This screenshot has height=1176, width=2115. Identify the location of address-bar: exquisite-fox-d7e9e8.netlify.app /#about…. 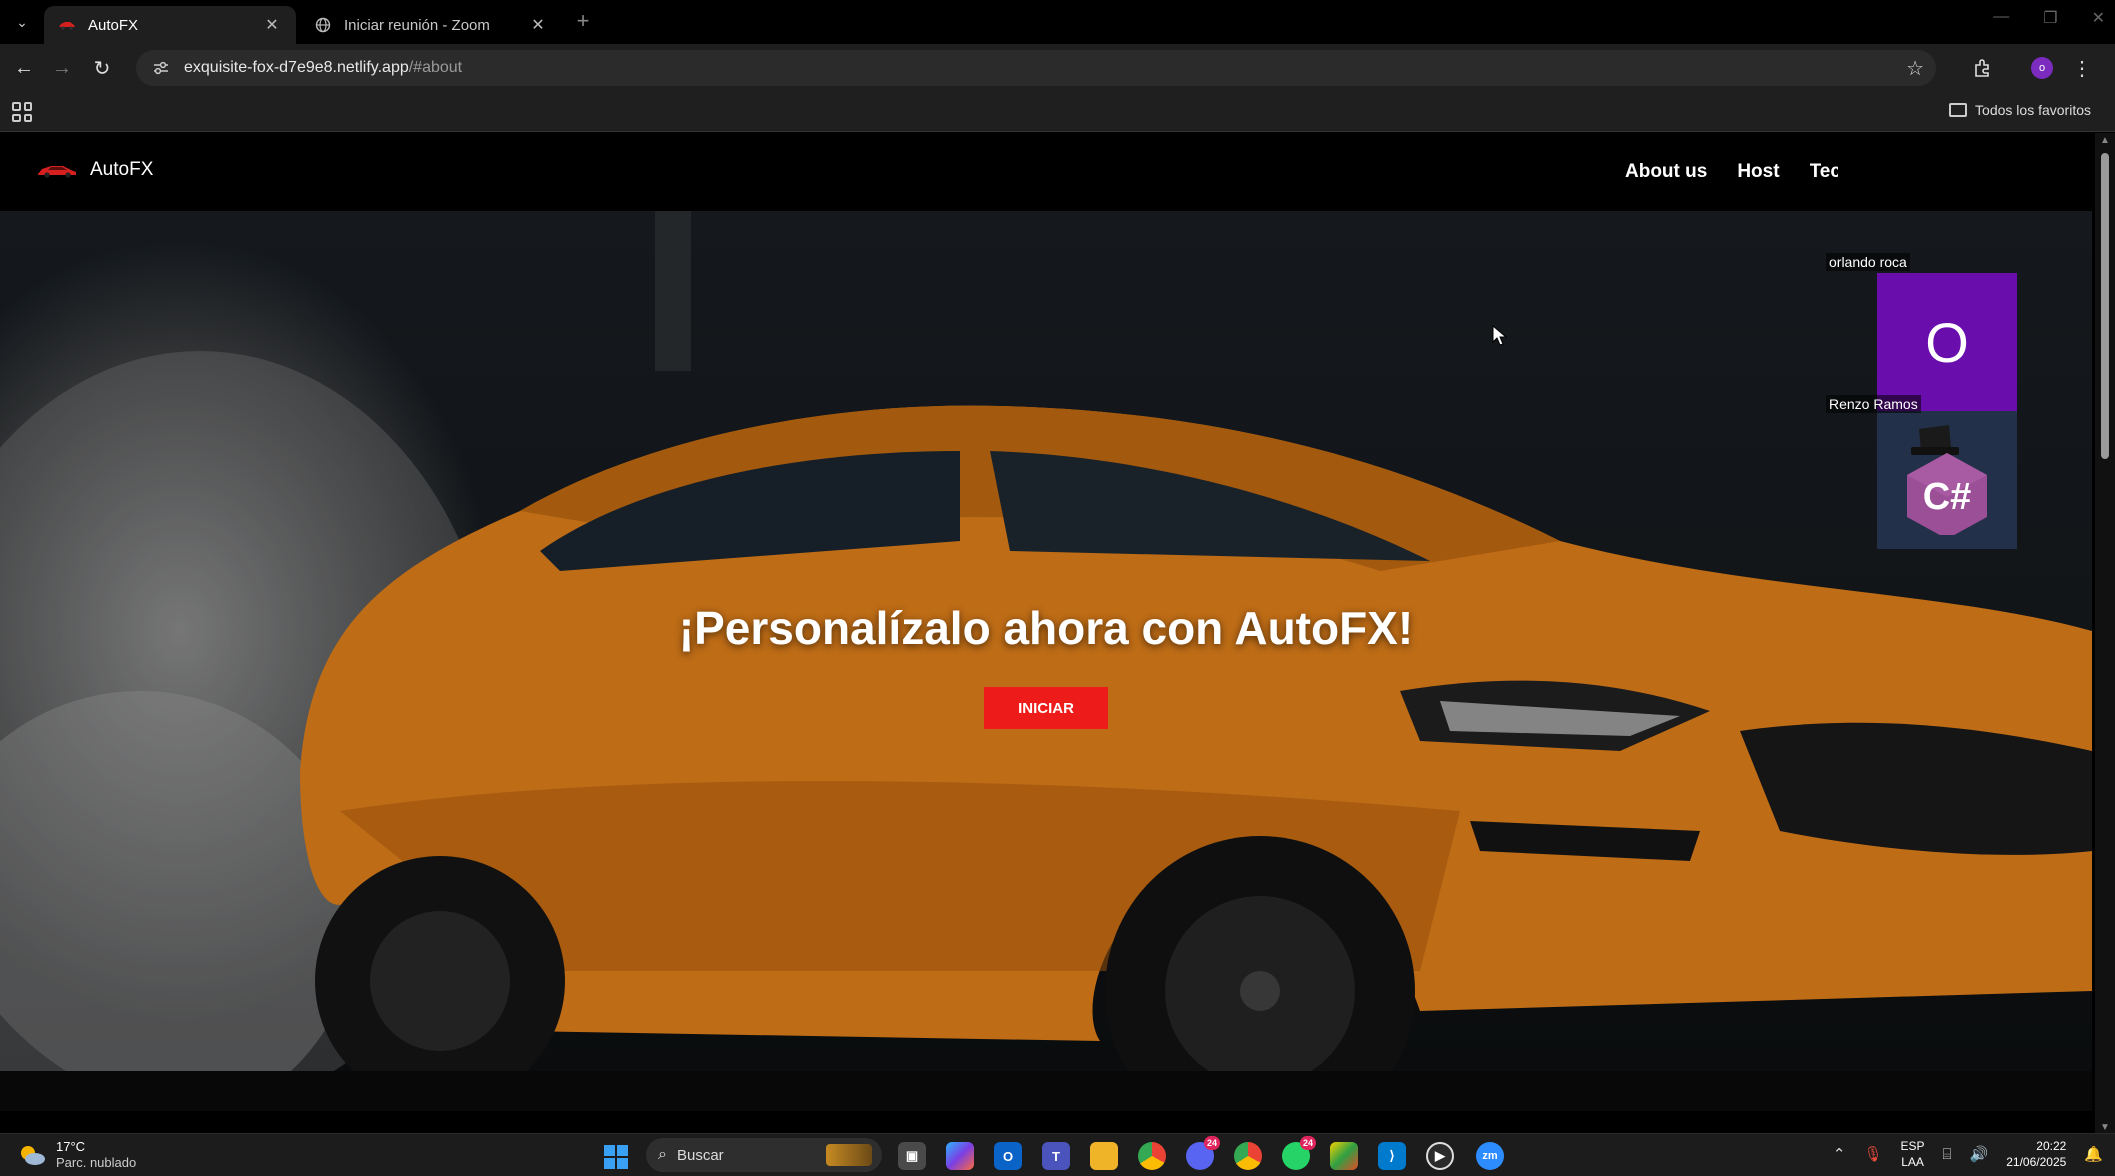
(1036, 68).